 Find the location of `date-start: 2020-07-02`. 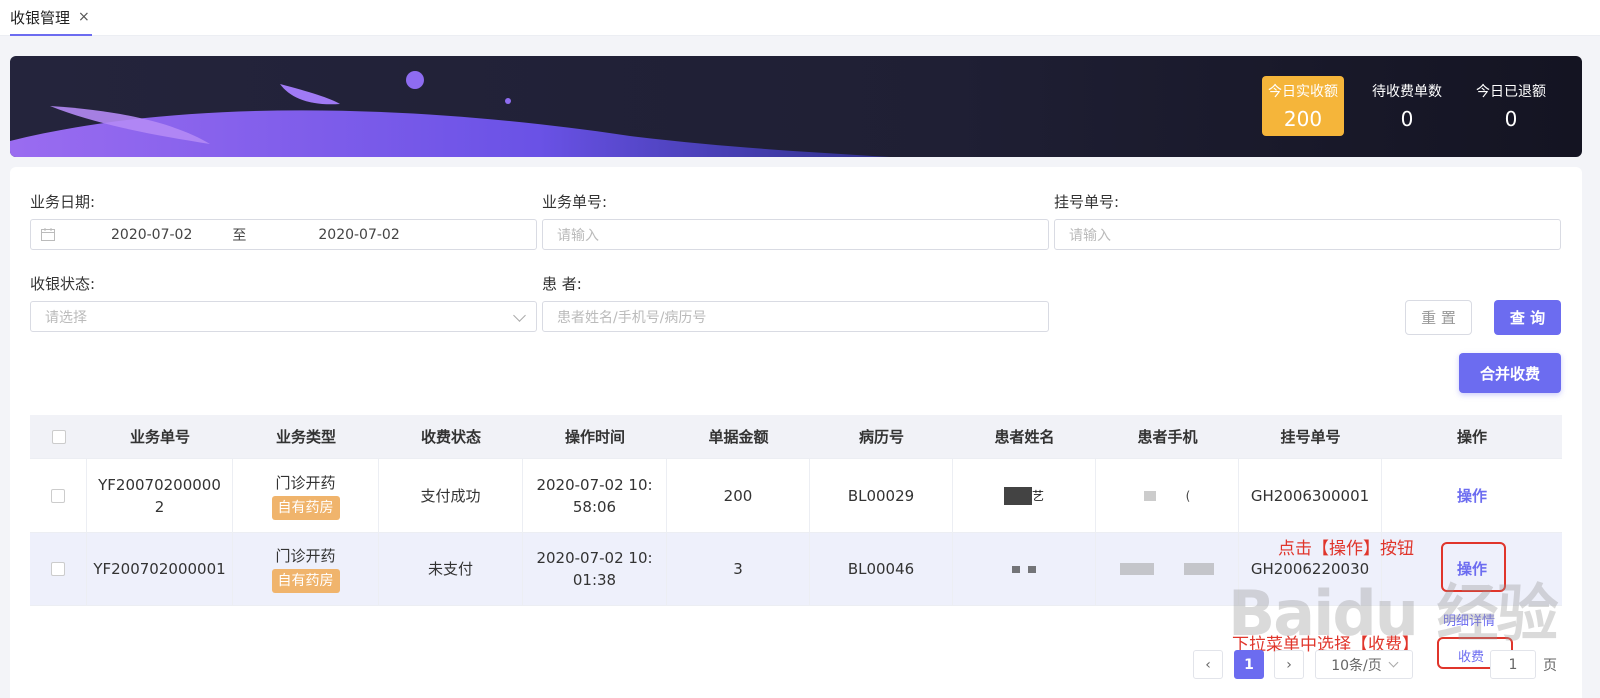

date-start: 2020-07-02 is located at coordinates (152, 234).